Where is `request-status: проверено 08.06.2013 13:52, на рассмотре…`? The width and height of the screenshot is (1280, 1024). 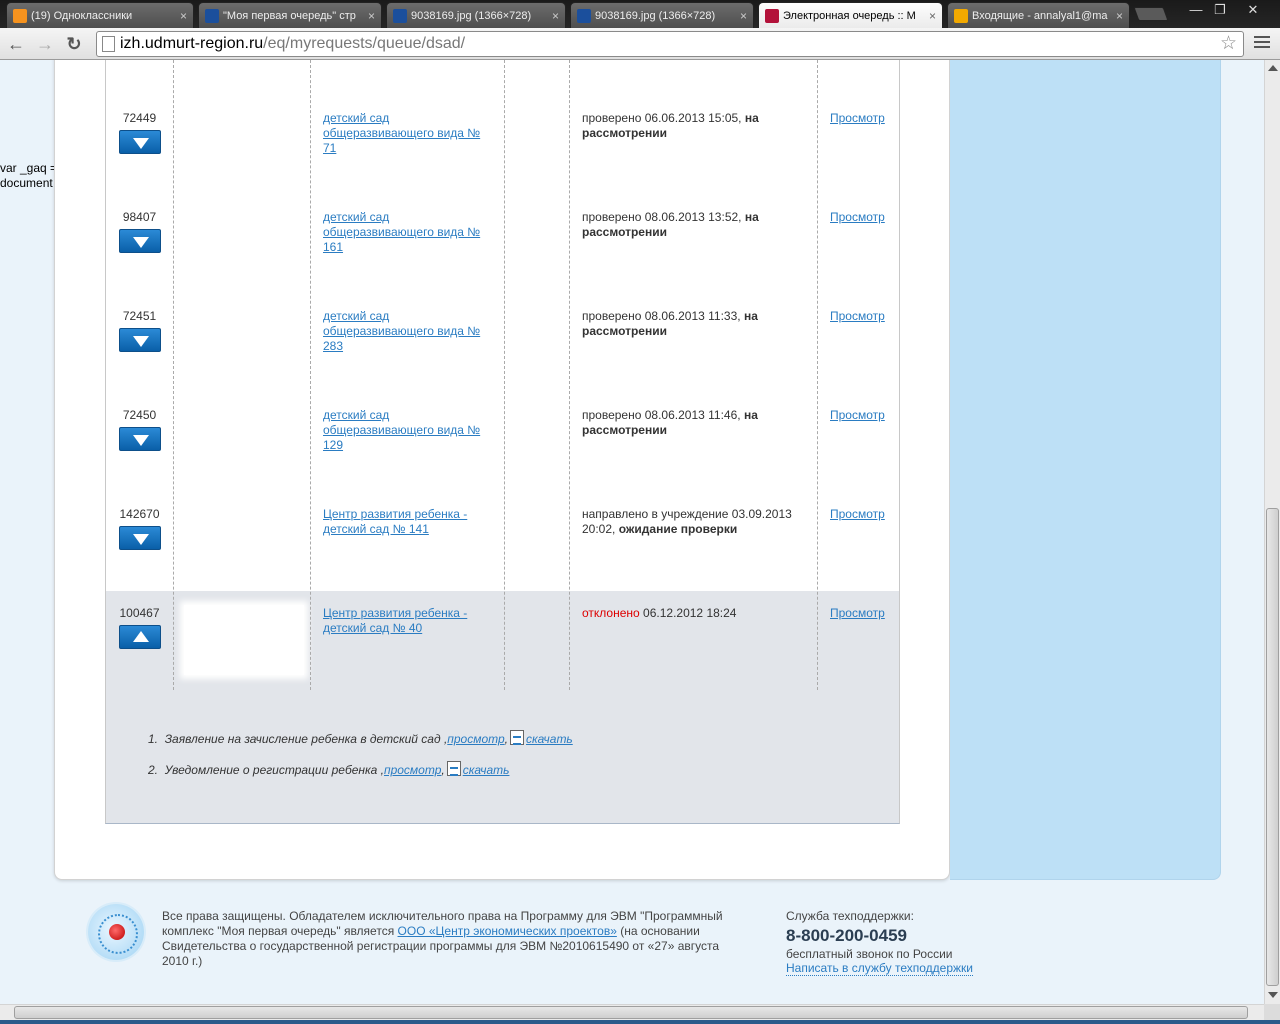 request-status: проверено 08.06.2013 13:52, на рассмотре… is located at coordinates (694, 225).